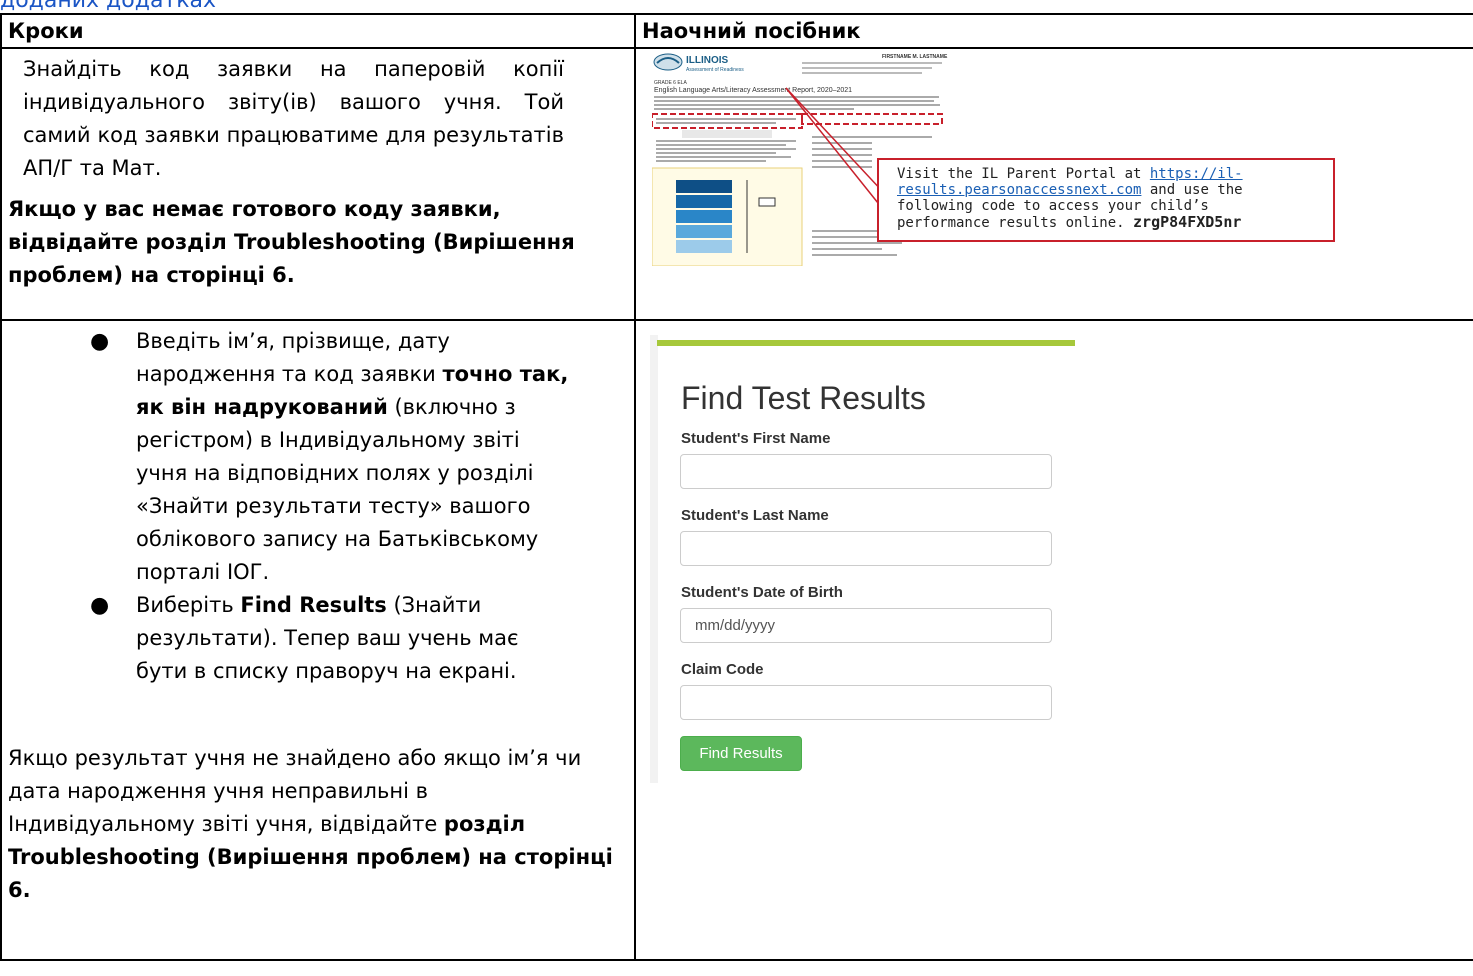  I want to click on claim-code-input, so click(866, 702).